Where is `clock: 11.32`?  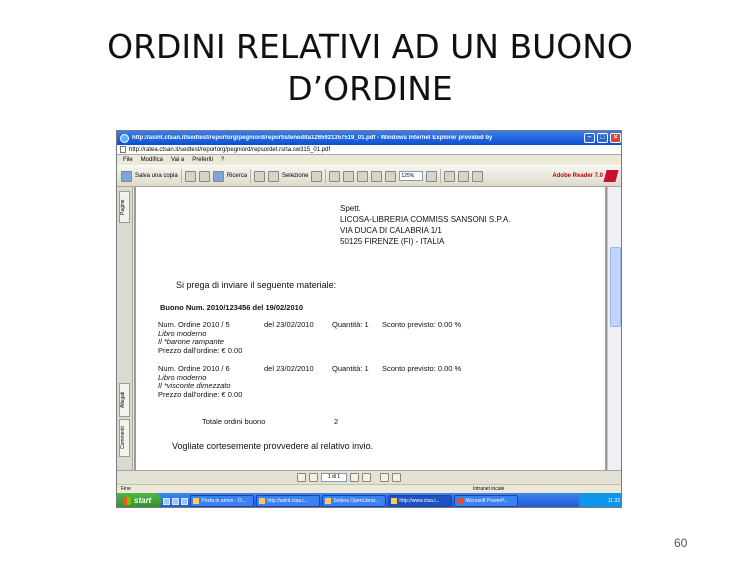 clock: 11.32 is located at coordinates (614, 501).